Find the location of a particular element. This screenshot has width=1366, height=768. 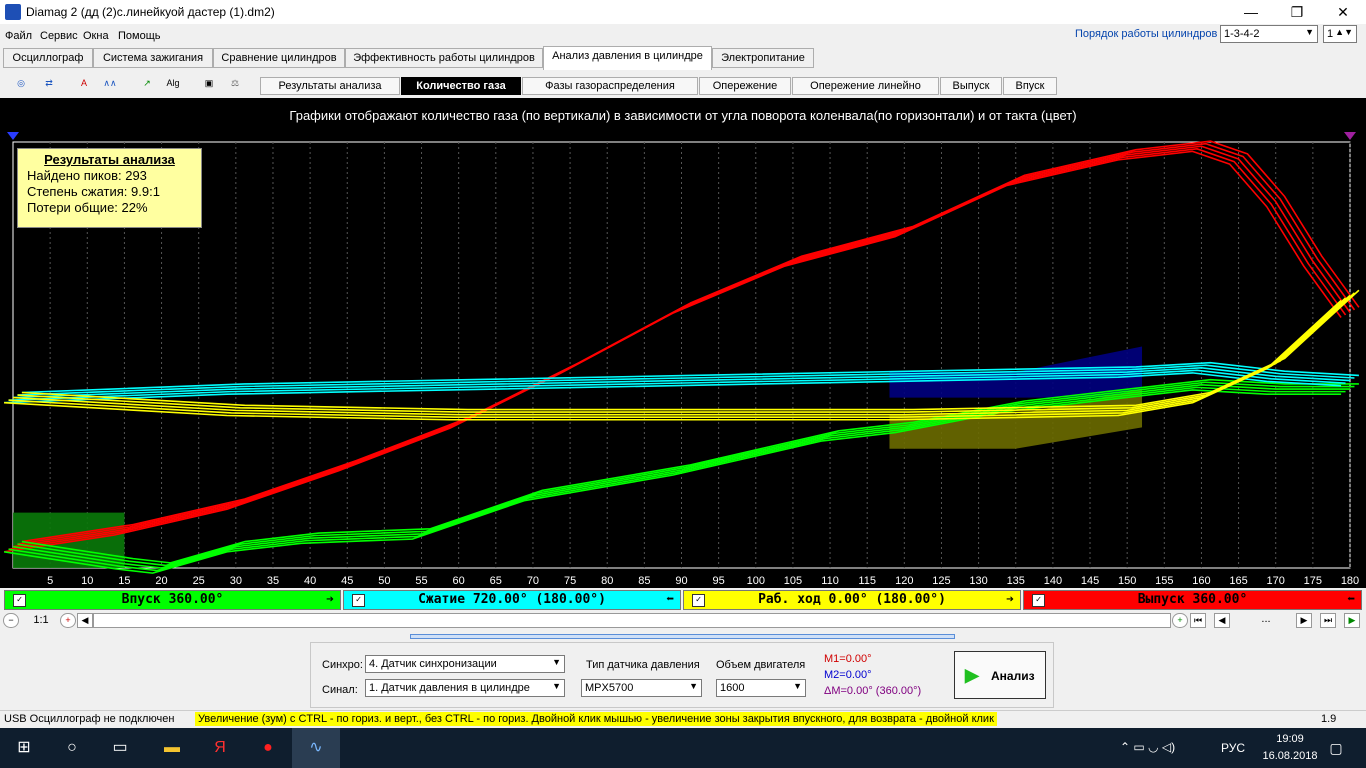

close-button: ✕ is located at coordinates (1343, 12).